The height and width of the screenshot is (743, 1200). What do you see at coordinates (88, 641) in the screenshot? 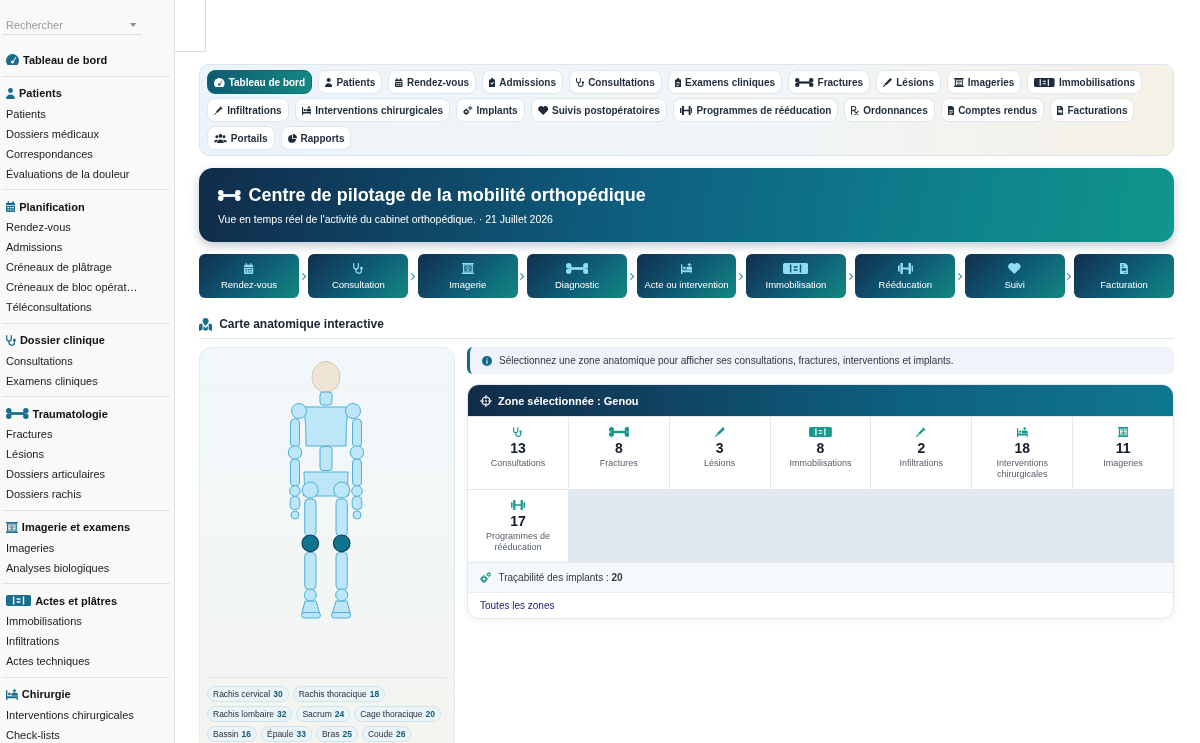
I see `sidebar-item: Infiltrations` at bounding box center [88, 641].